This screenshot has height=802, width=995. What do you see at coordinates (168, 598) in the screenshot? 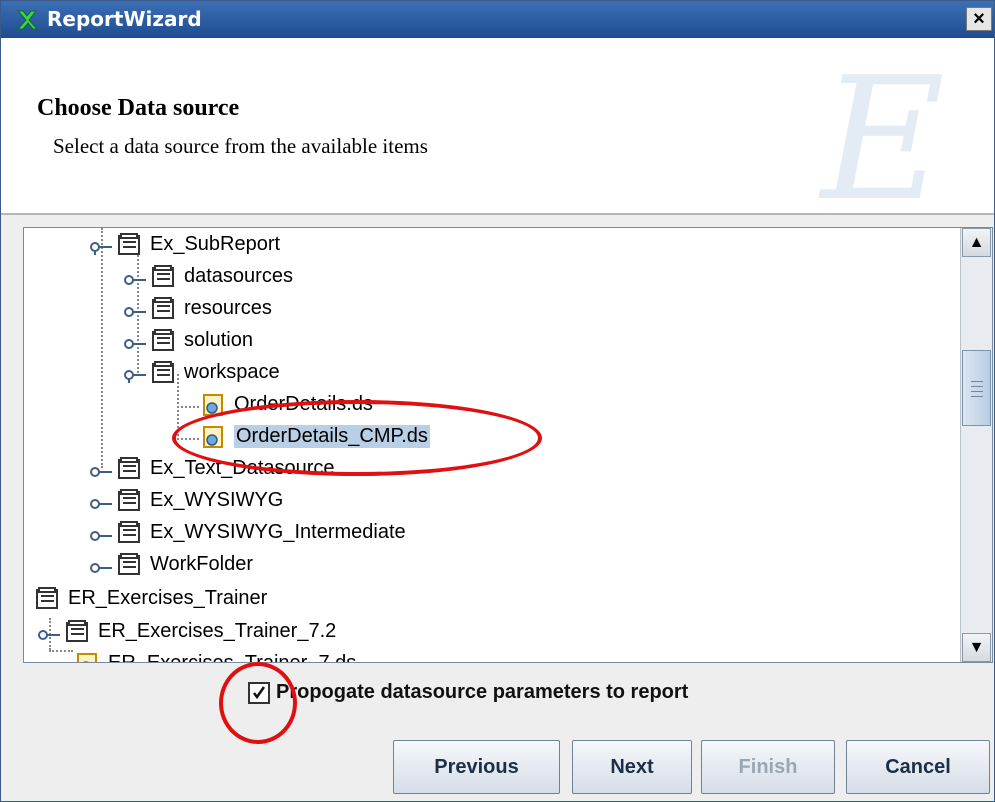
I see `tree-node-label: ER_Exercises_Trainer` at bounding box center [168, 598].